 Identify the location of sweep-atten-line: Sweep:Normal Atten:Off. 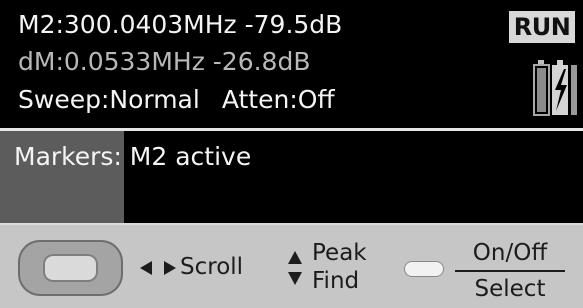
(176, 100).